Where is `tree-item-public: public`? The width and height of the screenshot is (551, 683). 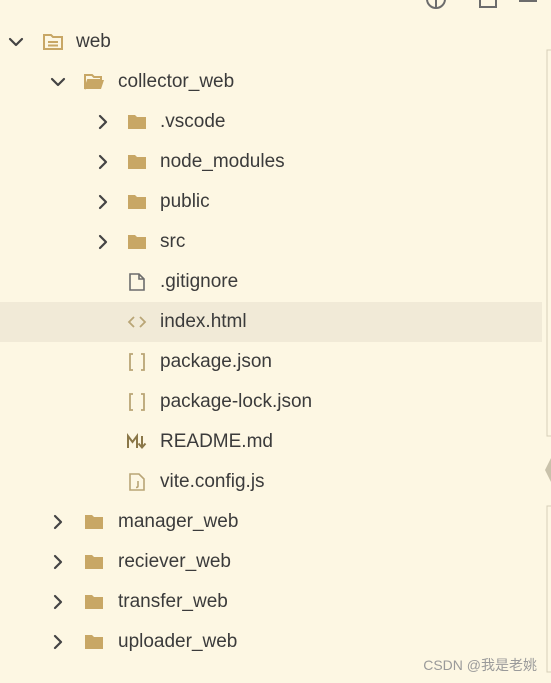 tree-item-public: public is located at coordinates (271, 202).